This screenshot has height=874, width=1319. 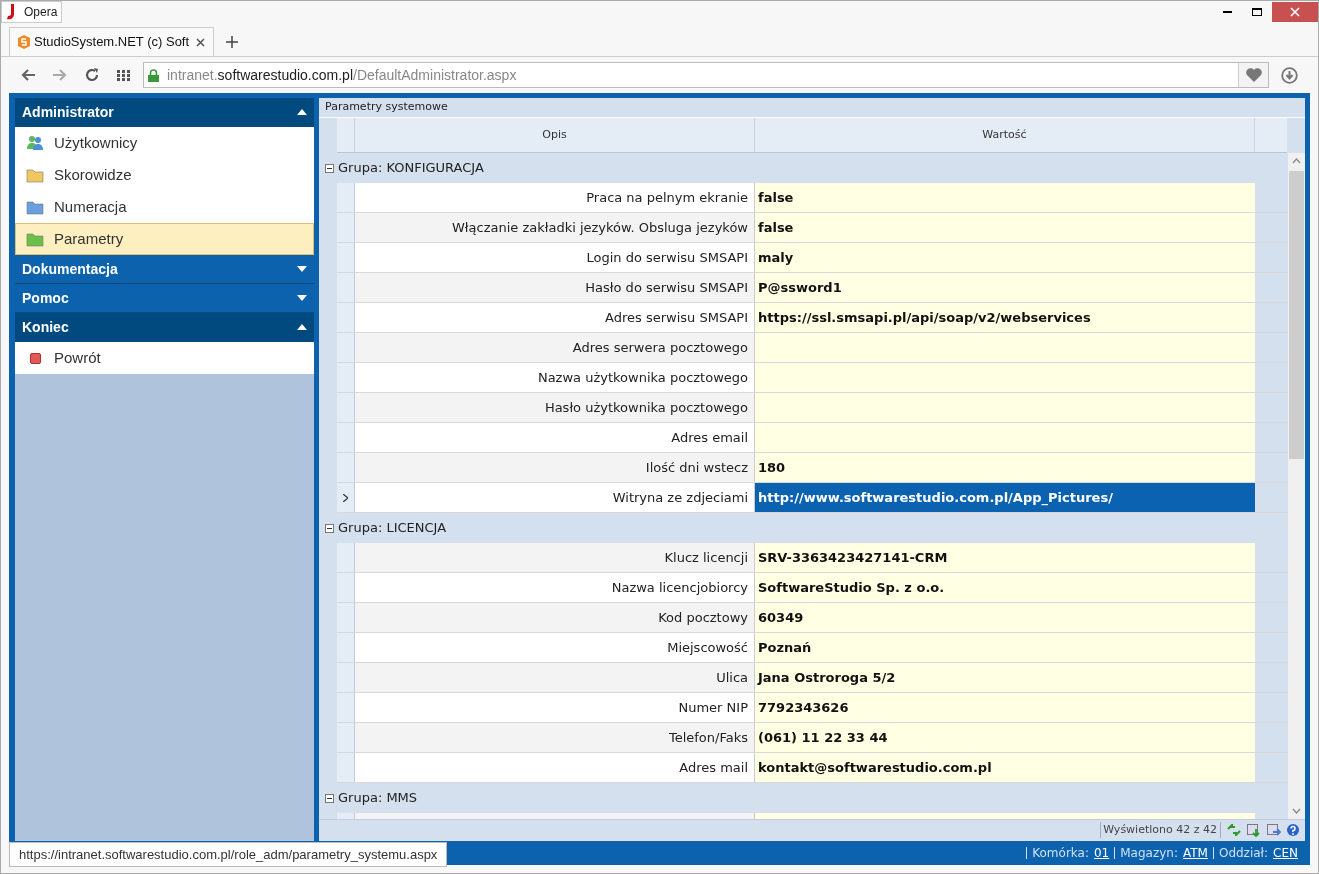 What do you see at coordinates (1005, 737) in the screenshot?
I see `value-cell: (061) 11 22 33 44` at bounding box center [1005, 737].